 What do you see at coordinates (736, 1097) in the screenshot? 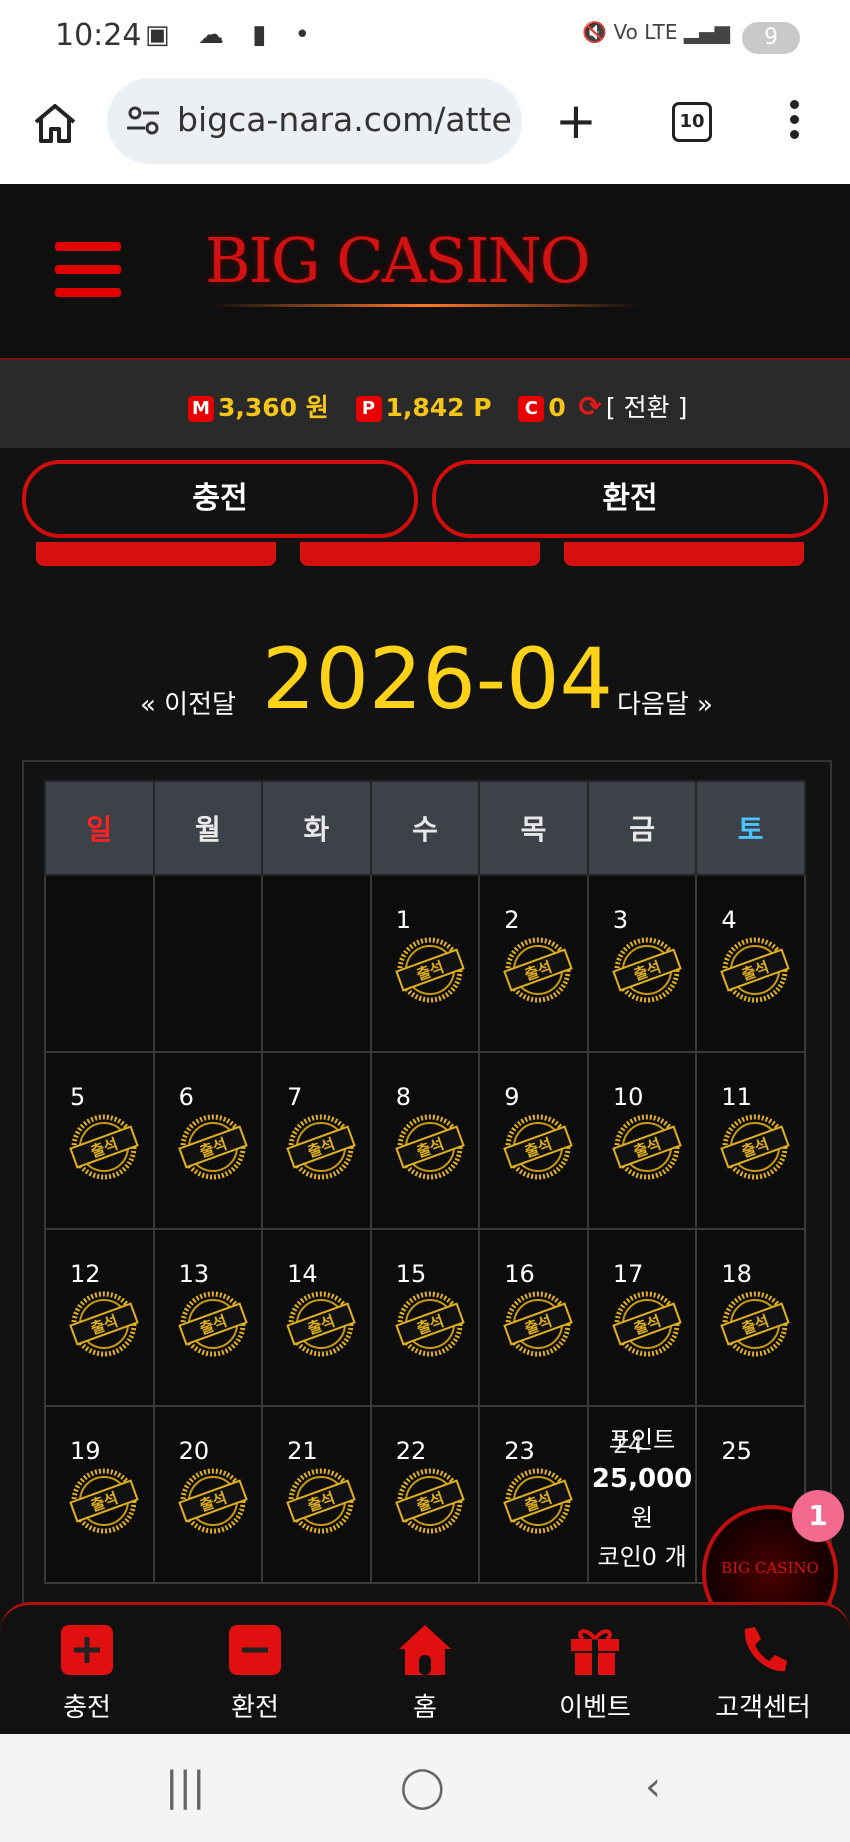
I see `day-number: 11` at bounding box center [736, 1097].